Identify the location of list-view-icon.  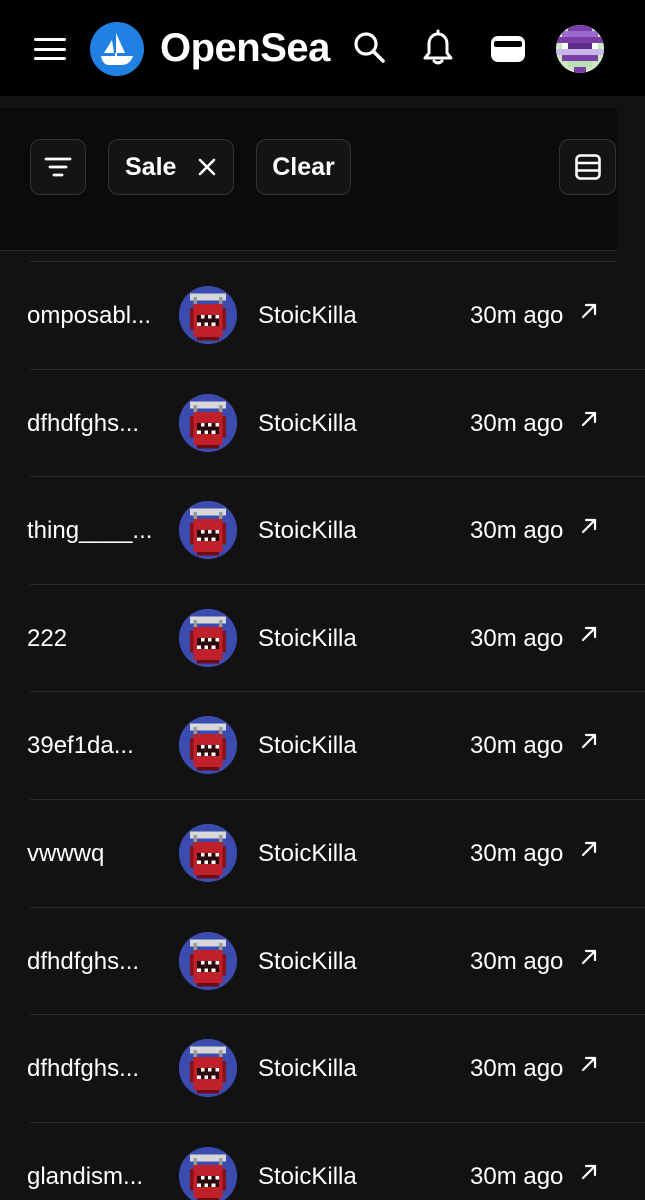
(587, 167).